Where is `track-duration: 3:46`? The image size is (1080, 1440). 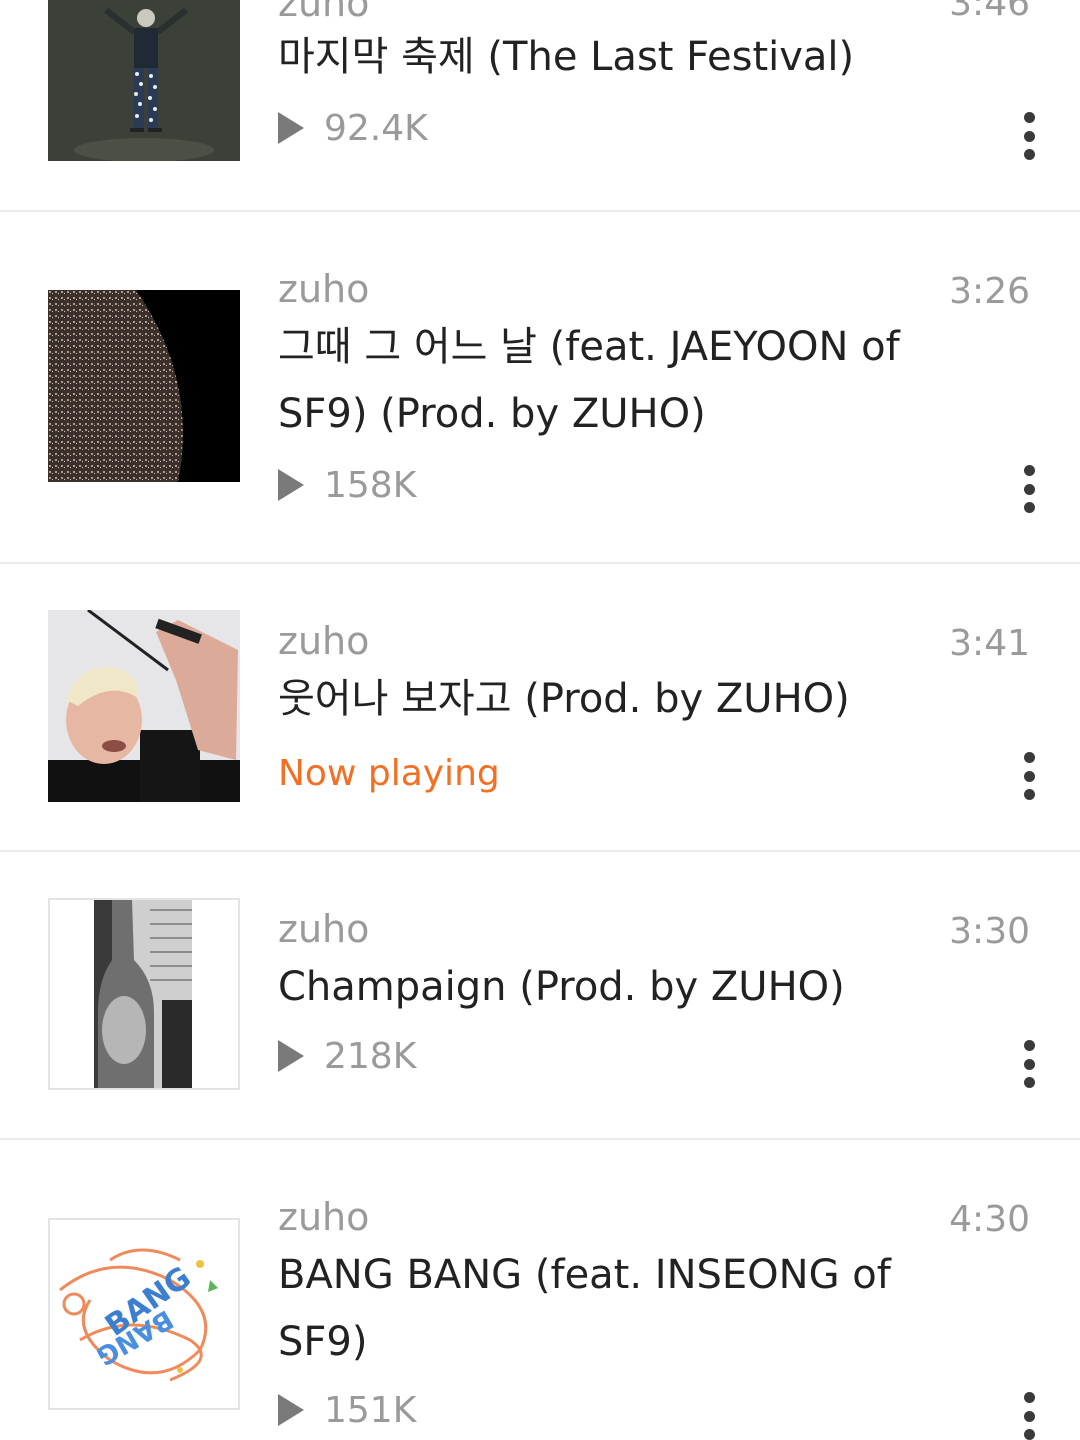 track-duration: 3:46 is located at coordinates (989, 12).